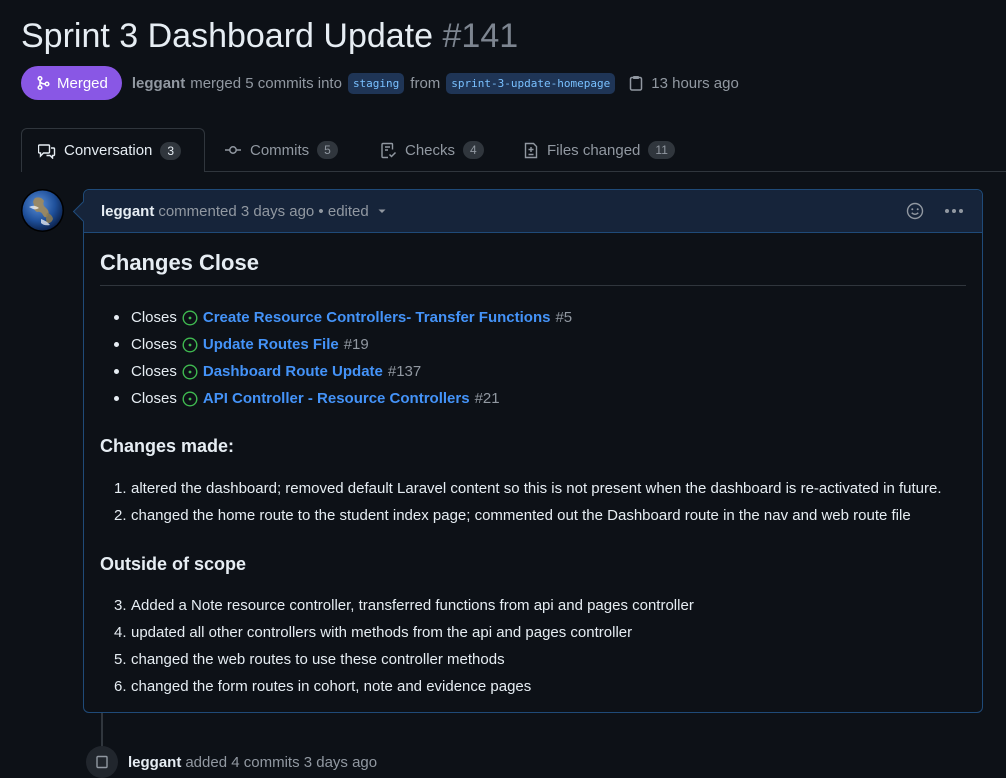 Image resolution: width=1006 pixels, height=778 pixels. Describe the element at coordinates (935, 211) in the screenshot. I see `comment-actions` at that location.